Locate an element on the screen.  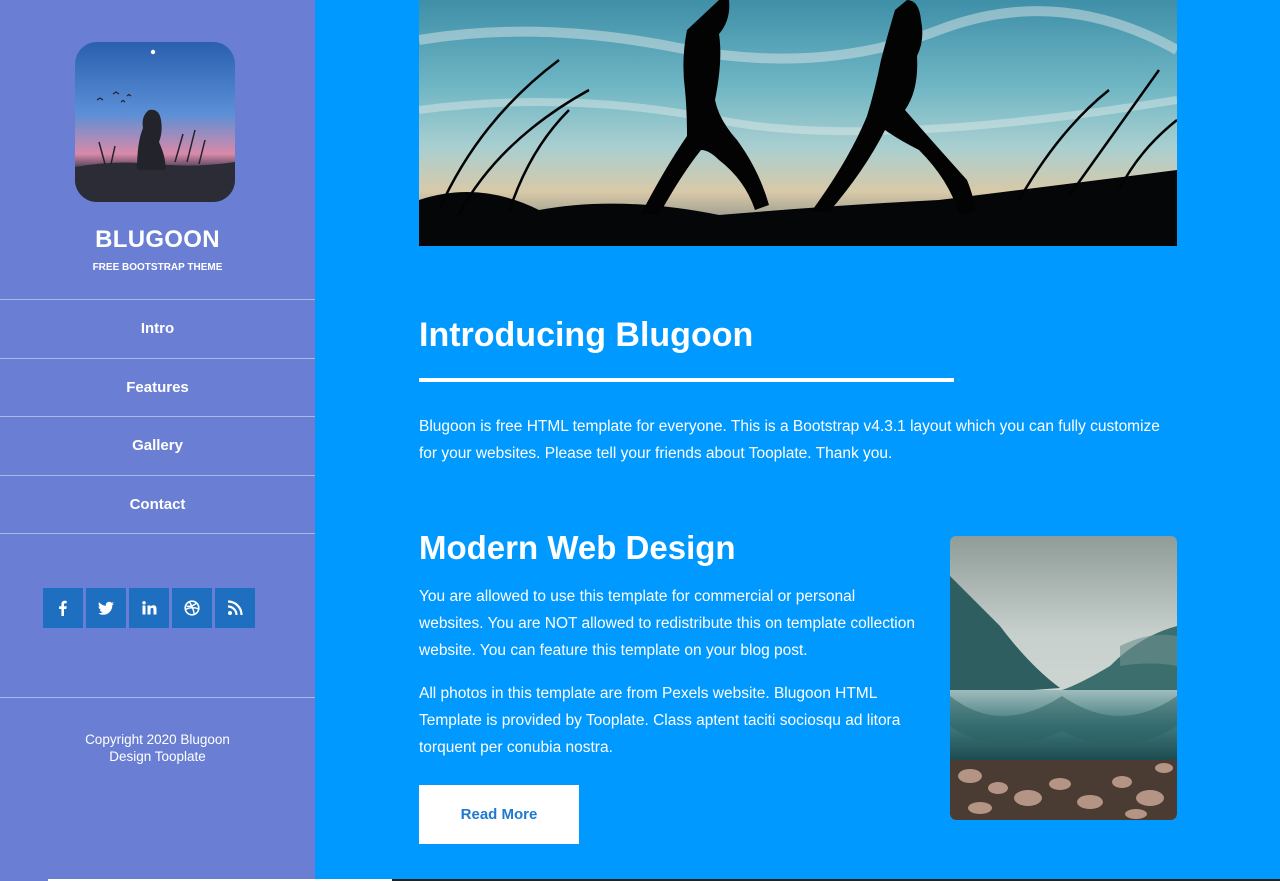
section-title: Modern Web Design is located at coordinates (577, 547).